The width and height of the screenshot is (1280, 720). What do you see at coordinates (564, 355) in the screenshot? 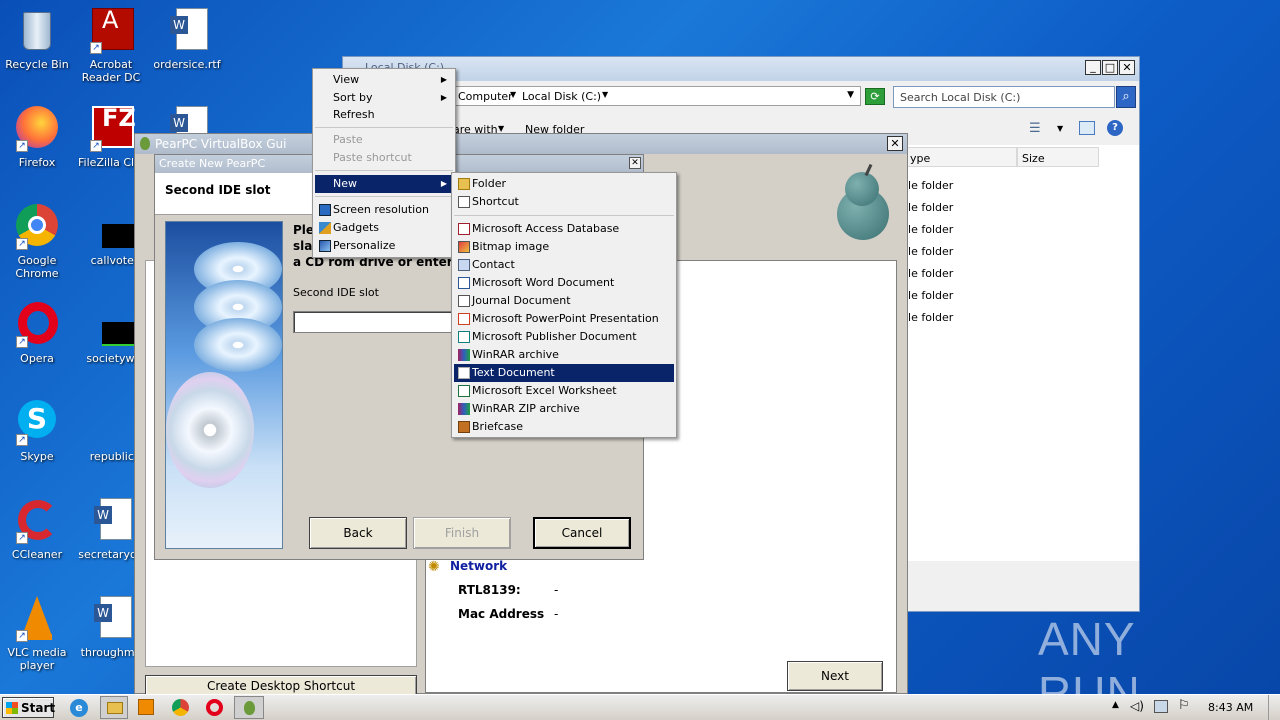
I see `submenu-item-winrar: WinRAR archive` at bounding box center [564, 355].